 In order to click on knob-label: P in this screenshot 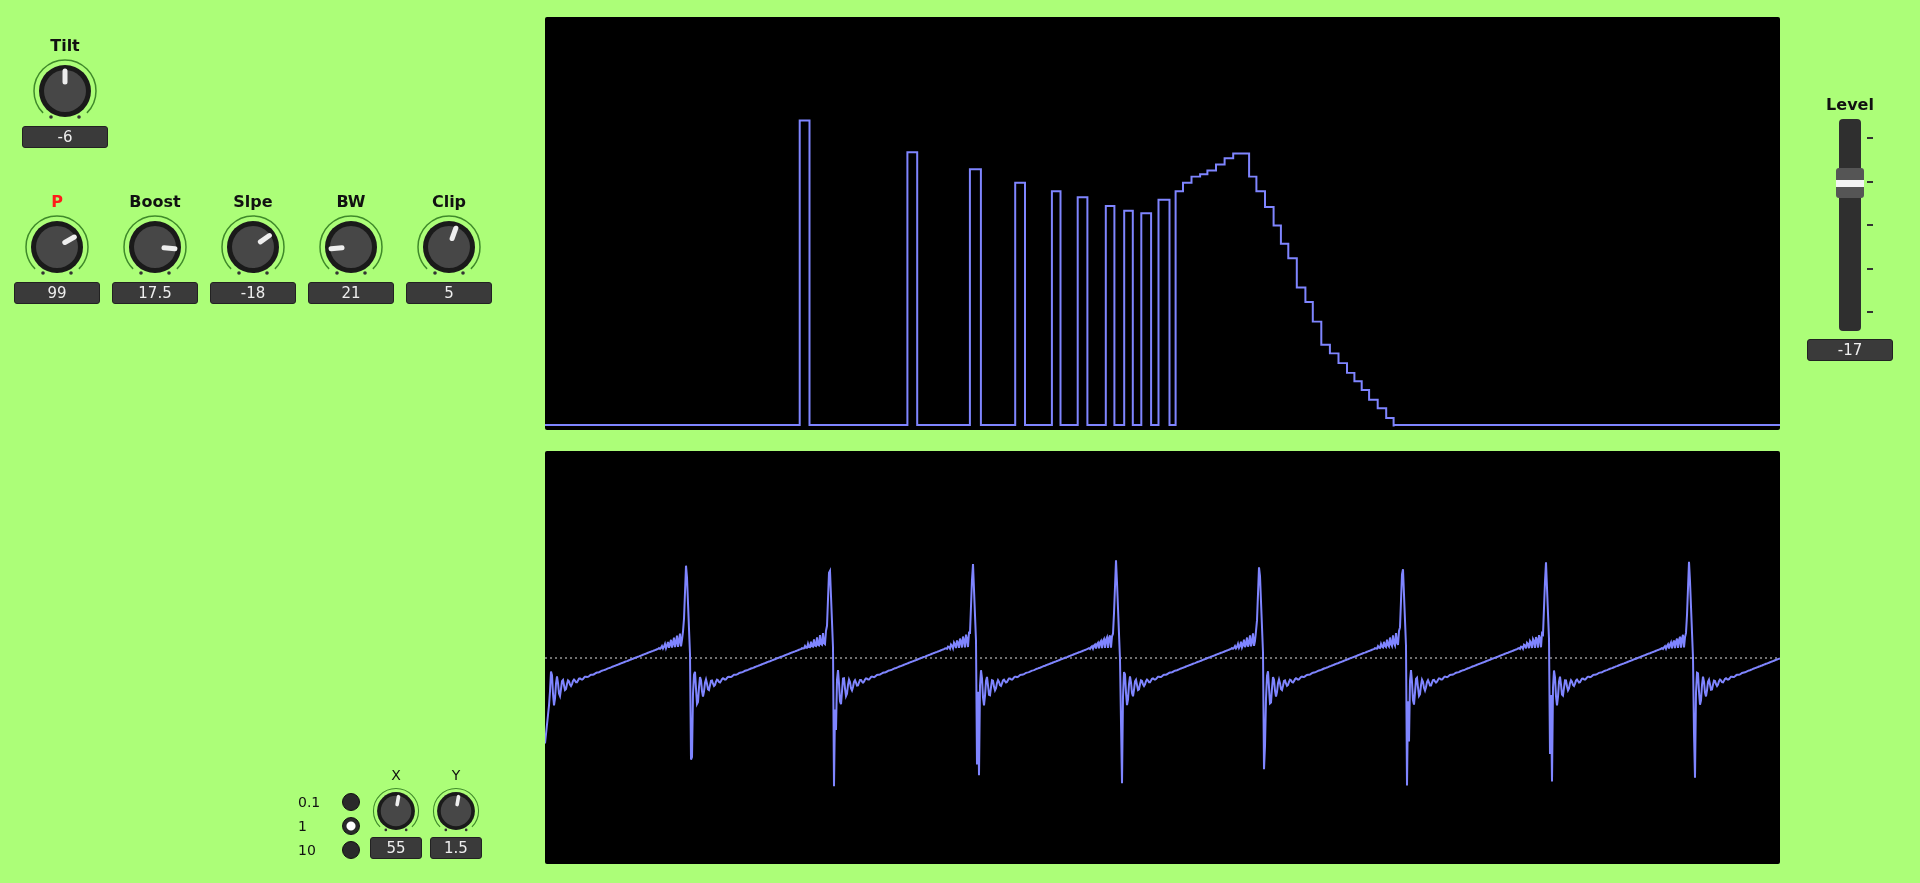, I will do `click(57, 202)`.